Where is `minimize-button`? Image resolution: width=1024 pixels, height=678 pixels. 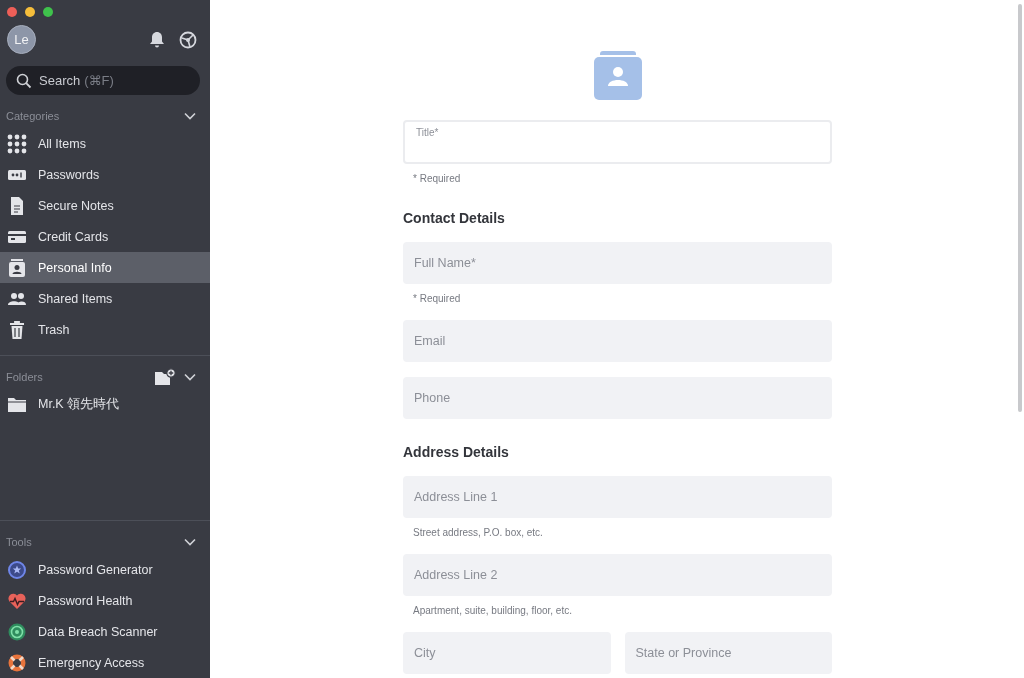
minimize-button is located at coordinates (30, 12).